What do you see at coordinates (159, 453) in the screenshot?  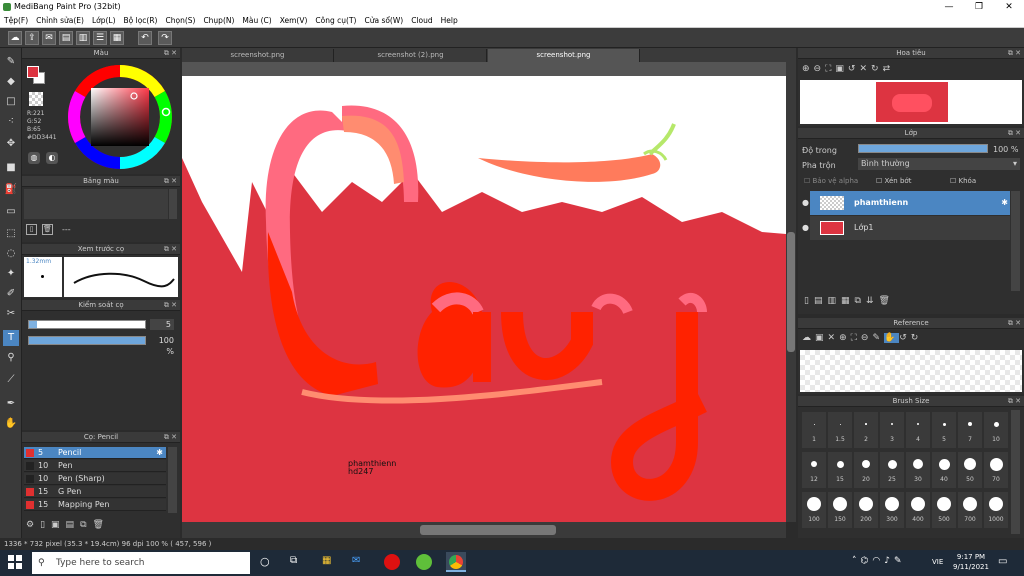 I see `brush-settings-gear-icon: ✱` at bounding box center [159, 453].